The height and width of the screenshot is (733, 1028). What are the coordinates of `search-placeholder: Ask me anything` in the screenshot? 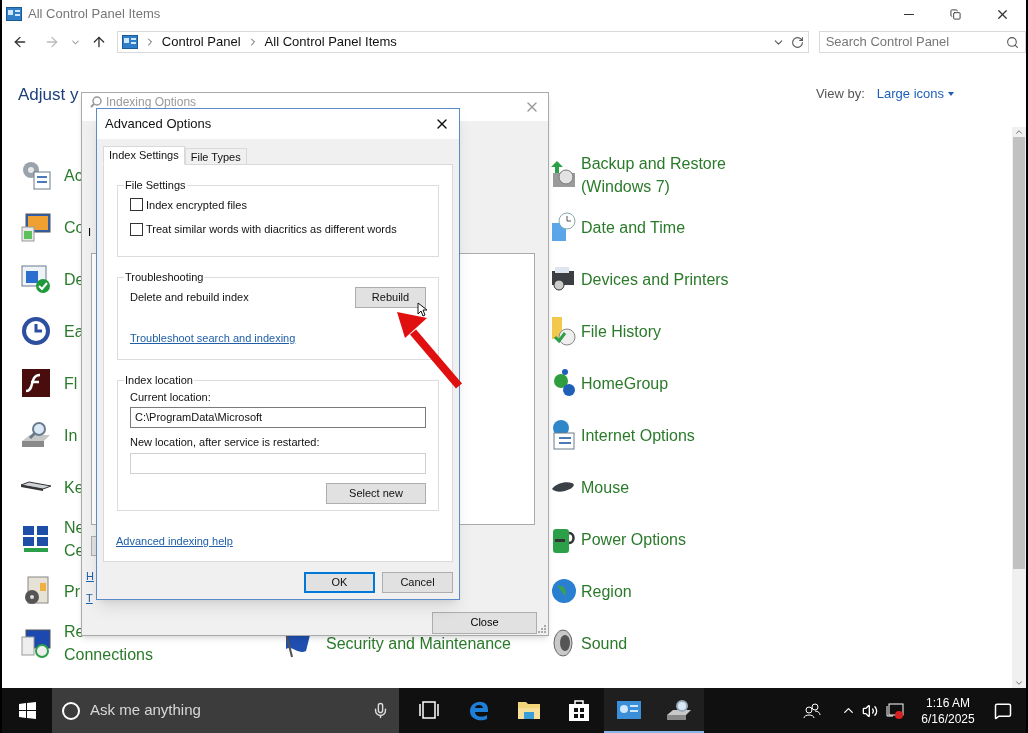 It's located at (145, 710).